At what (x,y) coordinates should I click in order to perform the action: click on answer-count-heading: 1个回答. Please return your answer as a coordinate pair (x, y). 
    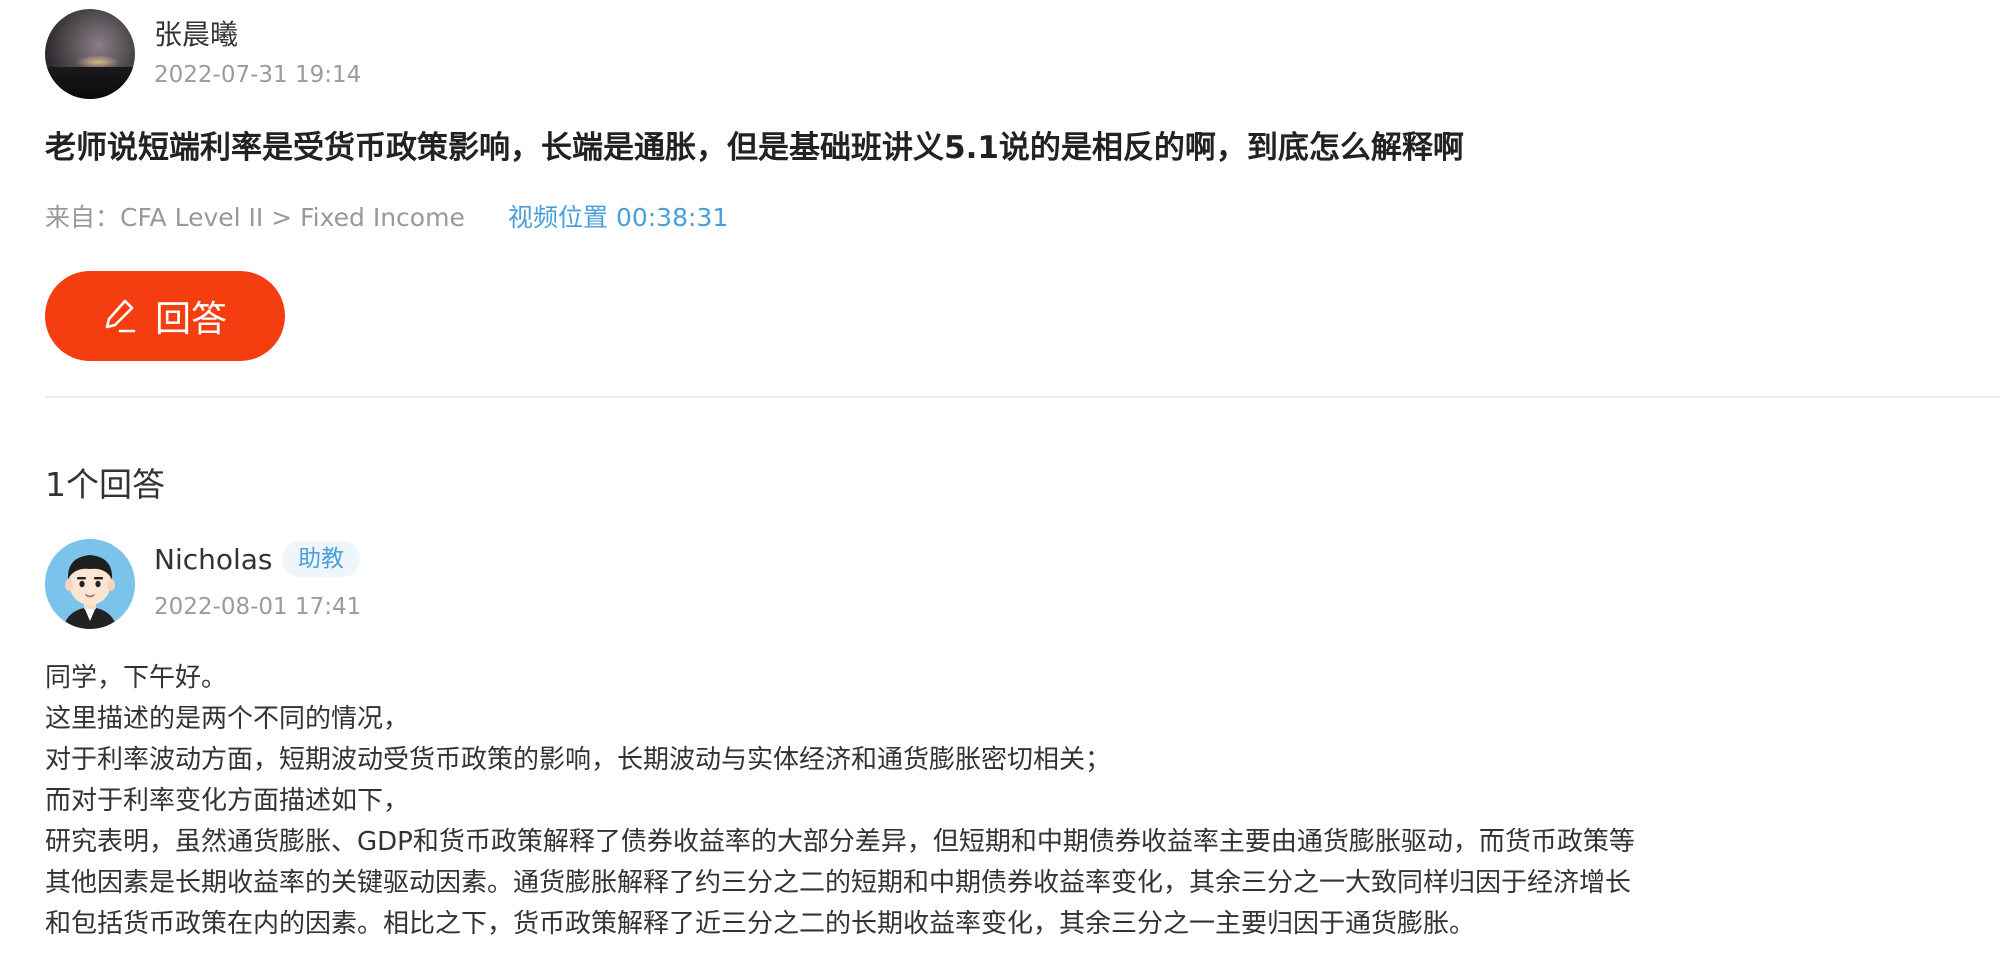
    Looking at the image, I should click on (105, 484).